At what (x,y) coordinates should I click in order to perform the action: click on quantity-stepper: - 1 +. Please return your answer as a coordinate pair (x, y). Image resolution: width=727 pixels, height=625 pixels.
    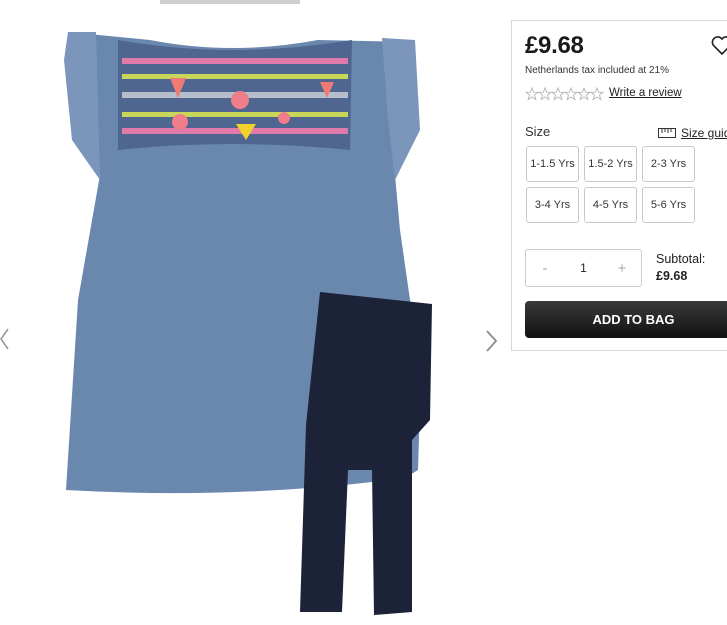
    Looking at the image, I should click on (583, 268).